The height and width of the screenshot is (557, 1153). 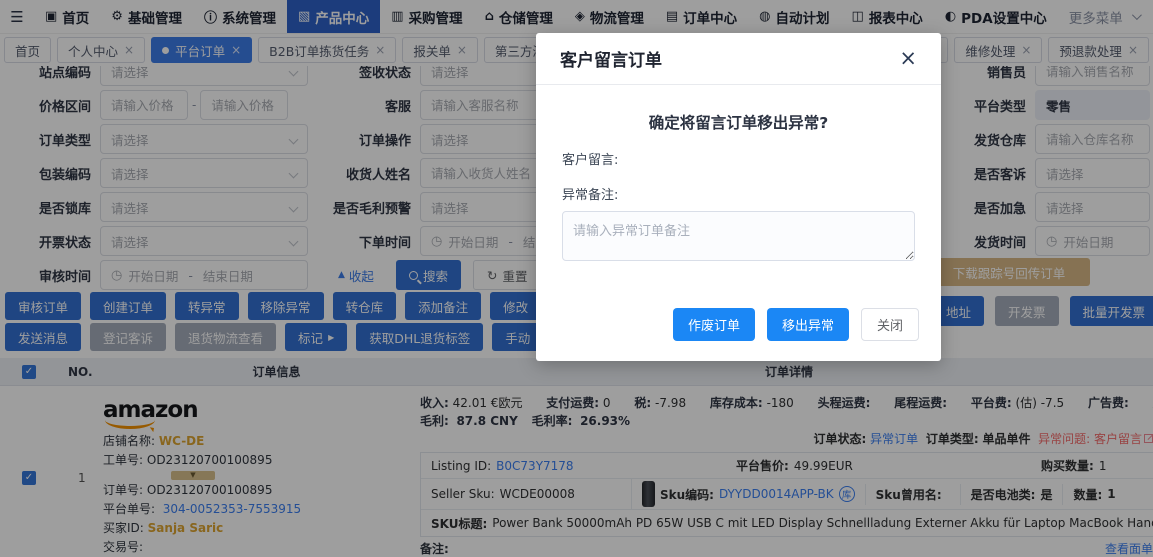 I want to click on customer-message-label: 客户留言:, so click(x=590, y=160).